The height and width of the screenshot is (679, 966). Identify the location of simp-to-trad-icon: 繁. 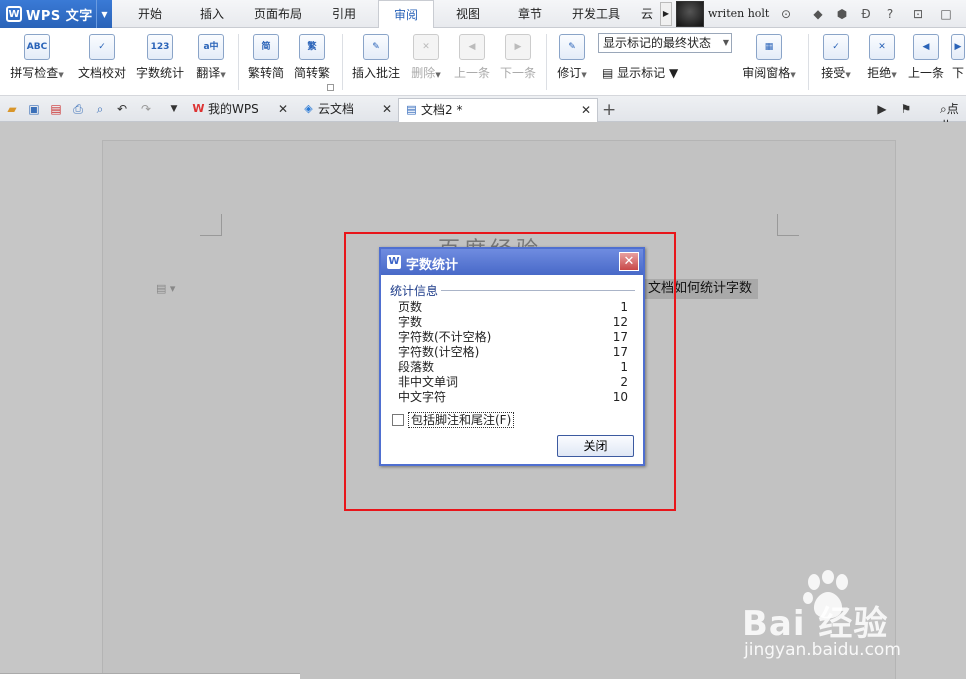
(312, 47).